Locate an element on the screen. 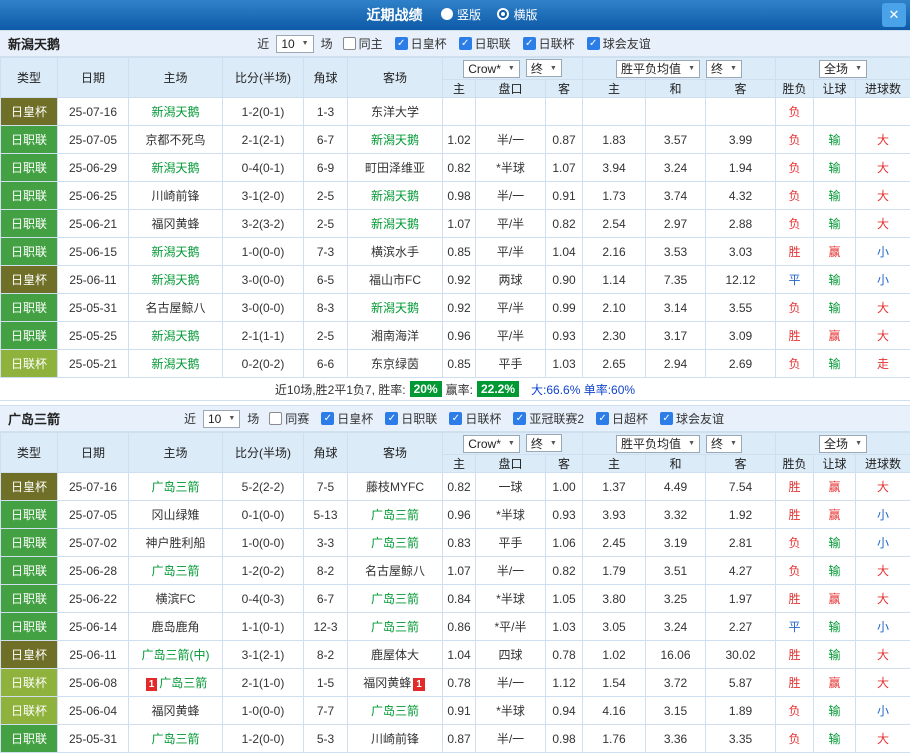  corners: 6-7 is located at coordinates (325, 139).